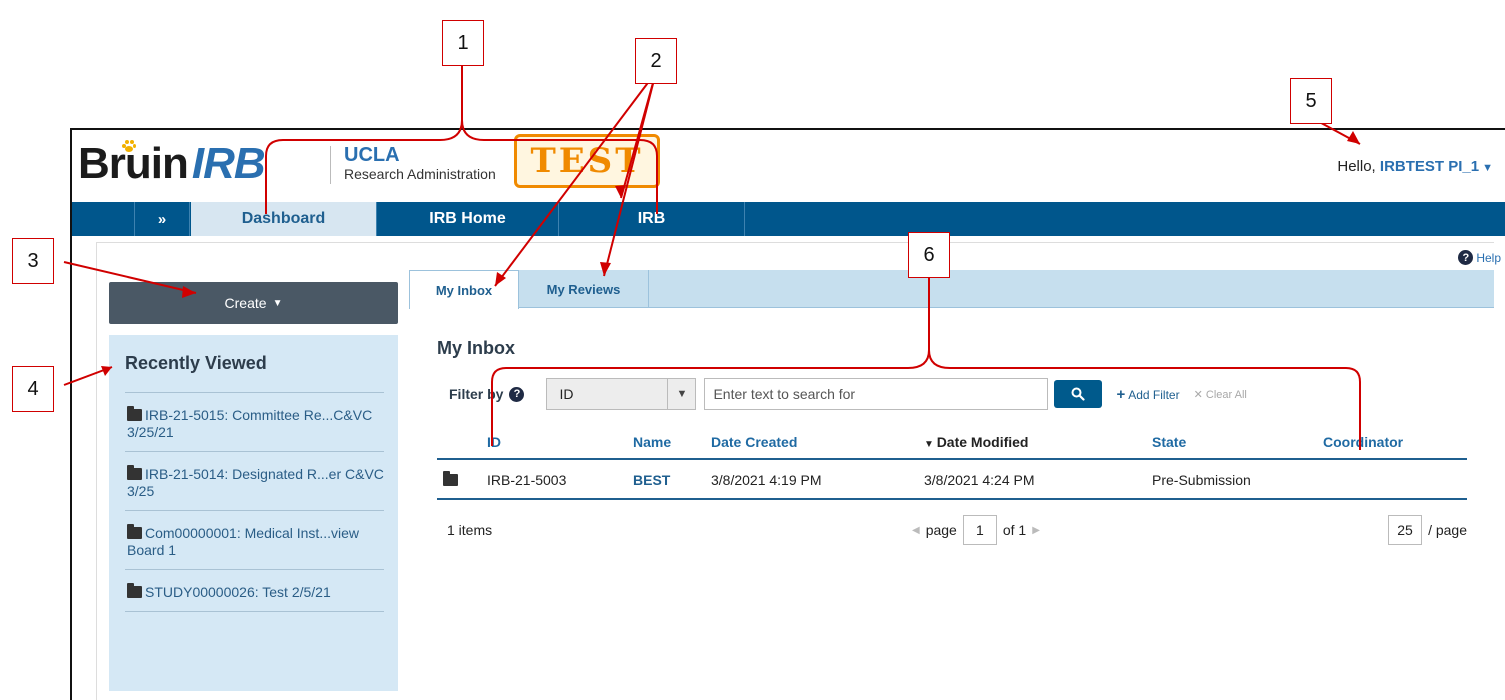 This screenshot has width=1505, height=700. I want to click on test-environment-badge: TEST, so click(587, 161).